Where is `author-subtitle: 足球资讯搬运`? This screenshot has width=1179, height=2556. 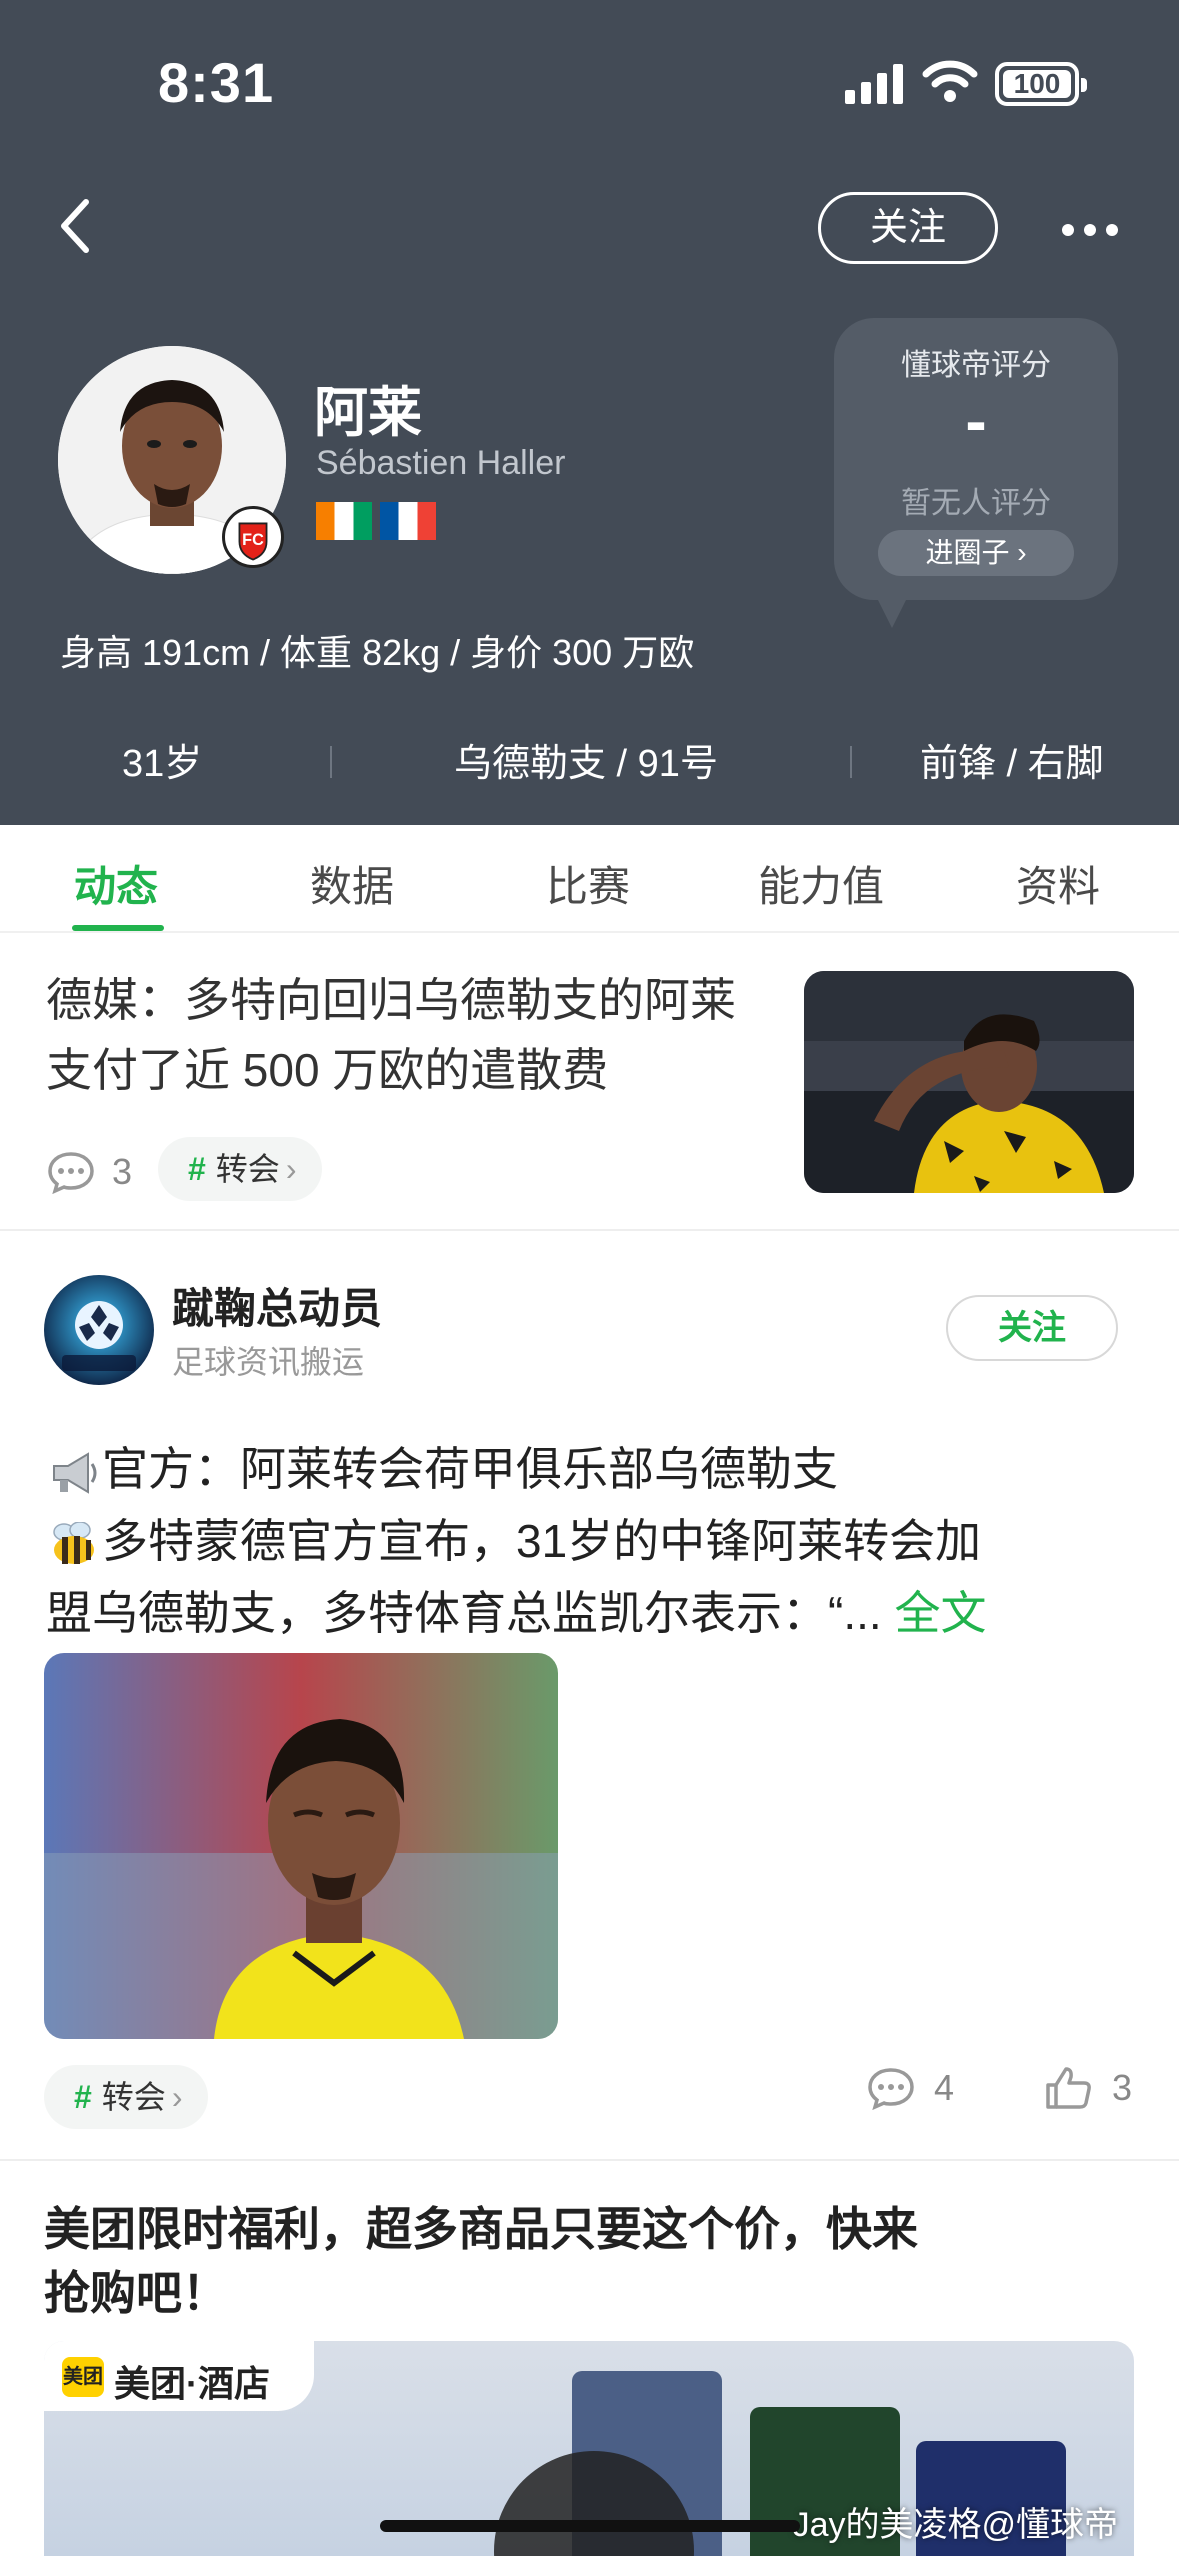 author-subtitle: 足球资讯搬运 is located at coordinates (268, 1362).